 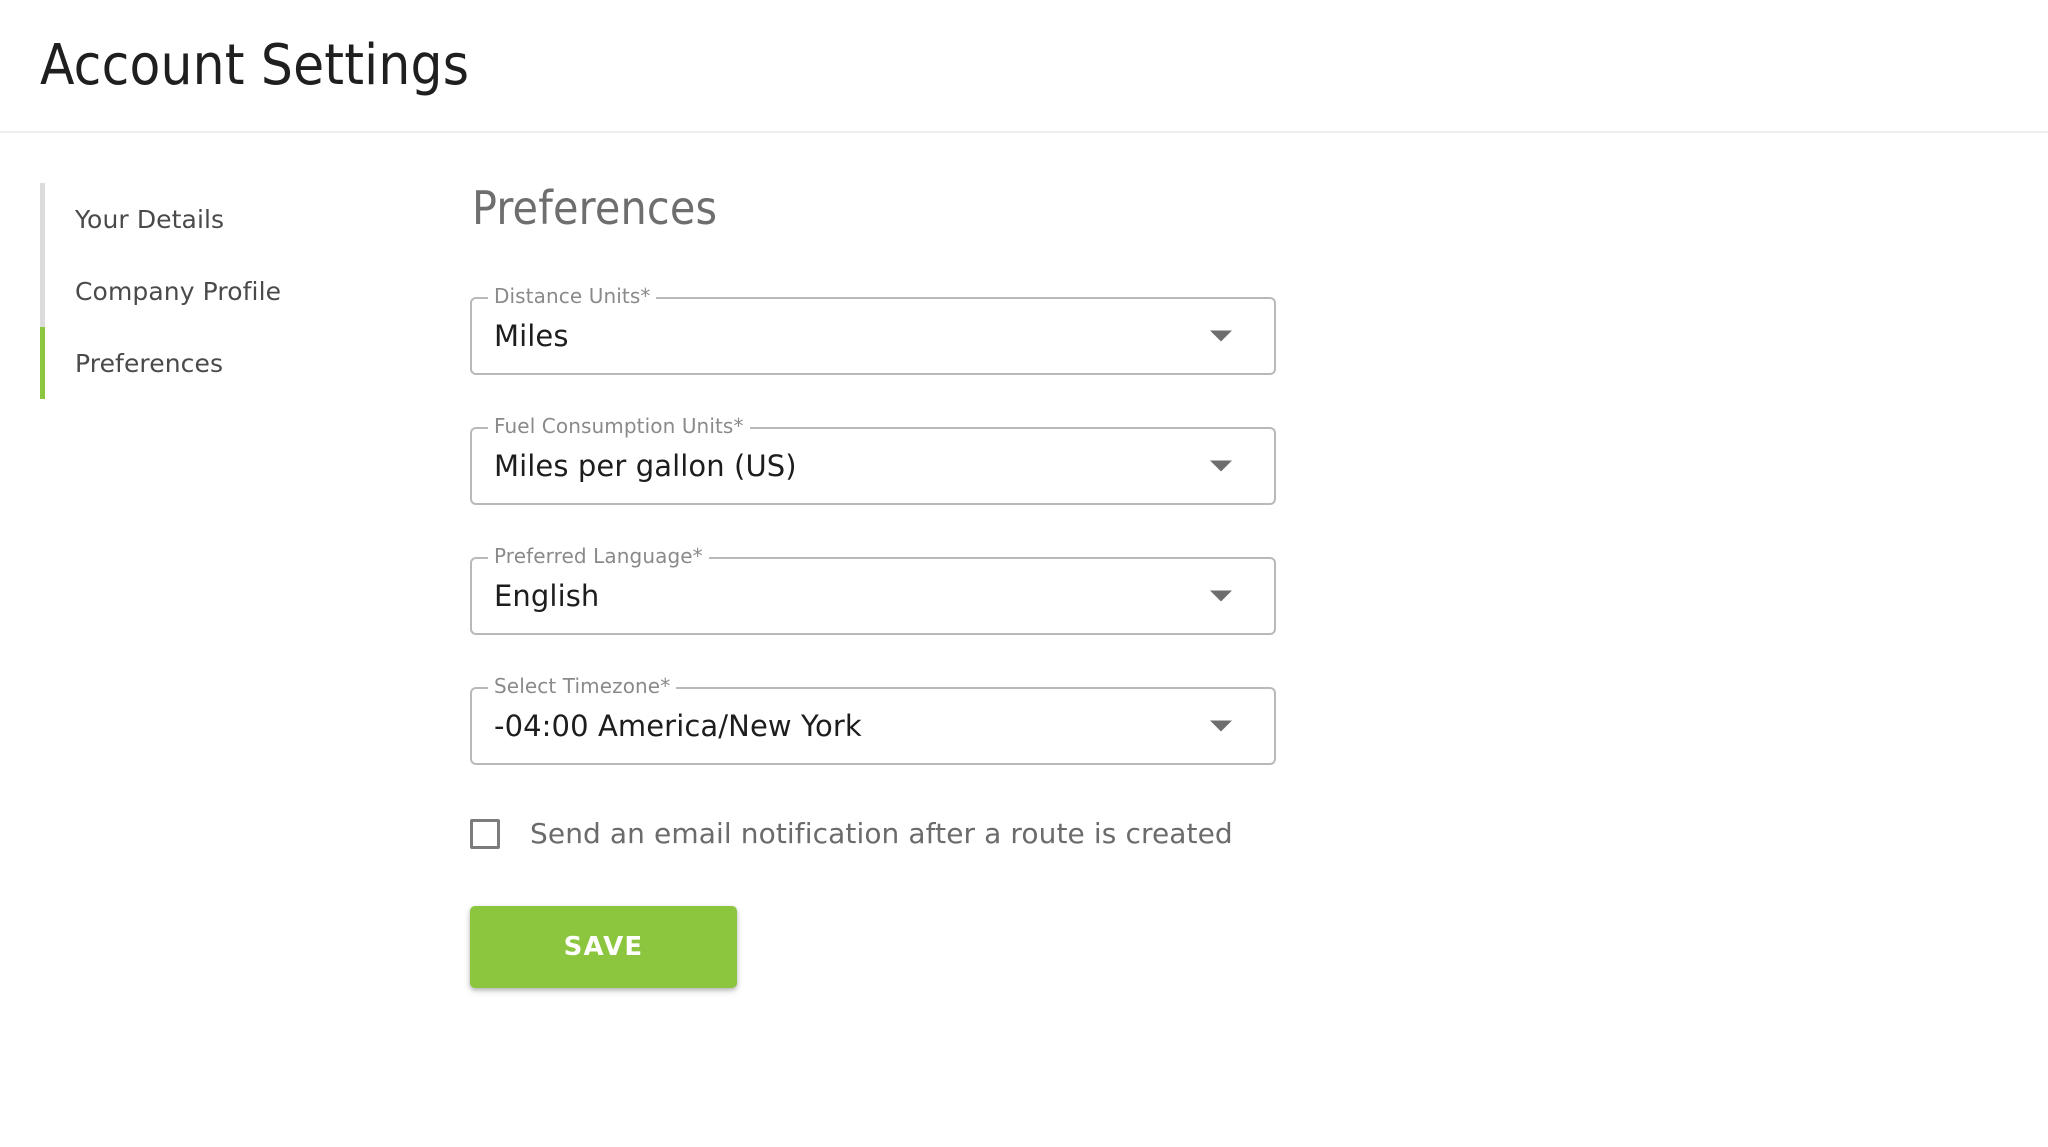 I want to click on preferred-language-select: Preferred Language* English, so click(x=873, y=590).